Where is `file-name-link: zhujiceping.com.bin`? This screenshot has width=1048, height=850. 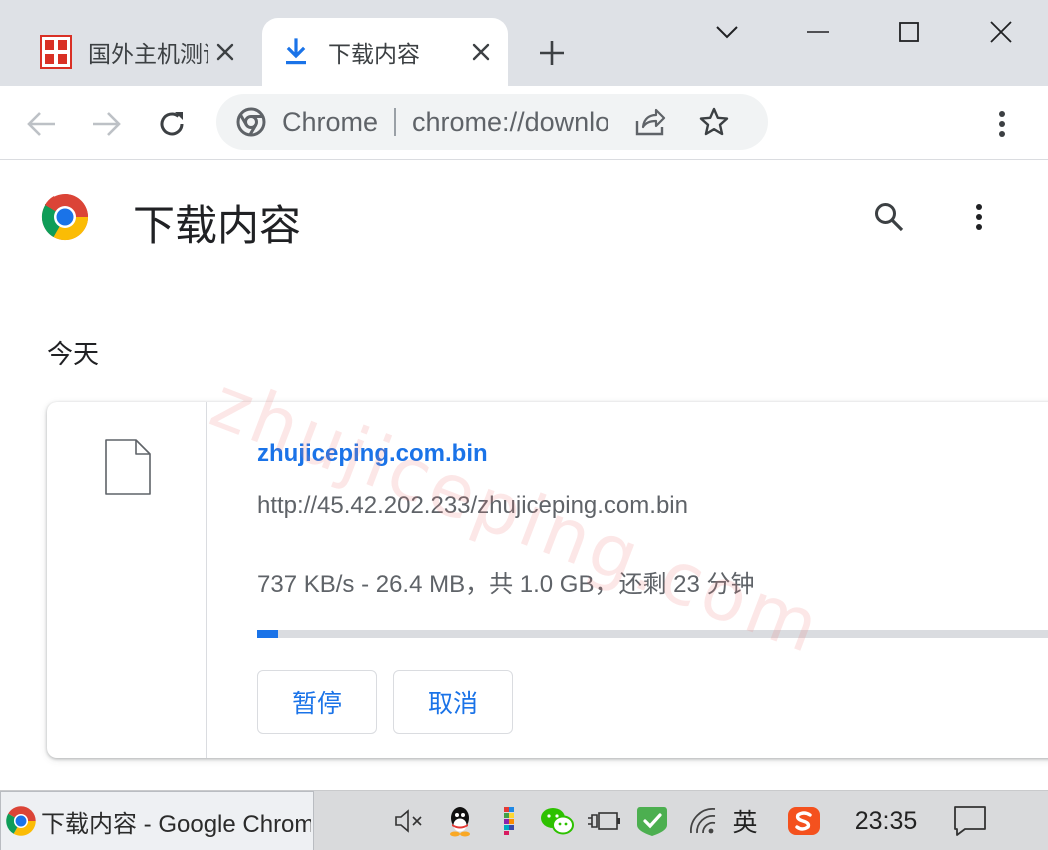
file-name-link: zhujiceping.com.bin is located at coordinates (372, 454).